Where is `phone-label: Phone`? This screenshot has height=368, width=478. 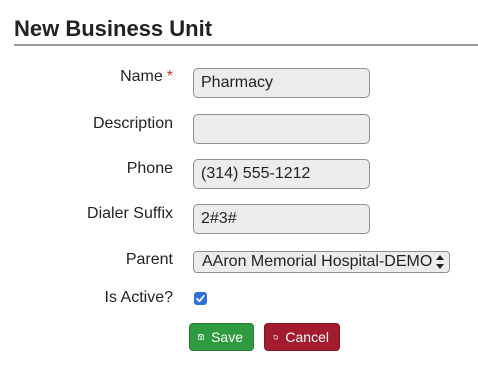
phone-label: Phone is located at coordinates (149, 168).